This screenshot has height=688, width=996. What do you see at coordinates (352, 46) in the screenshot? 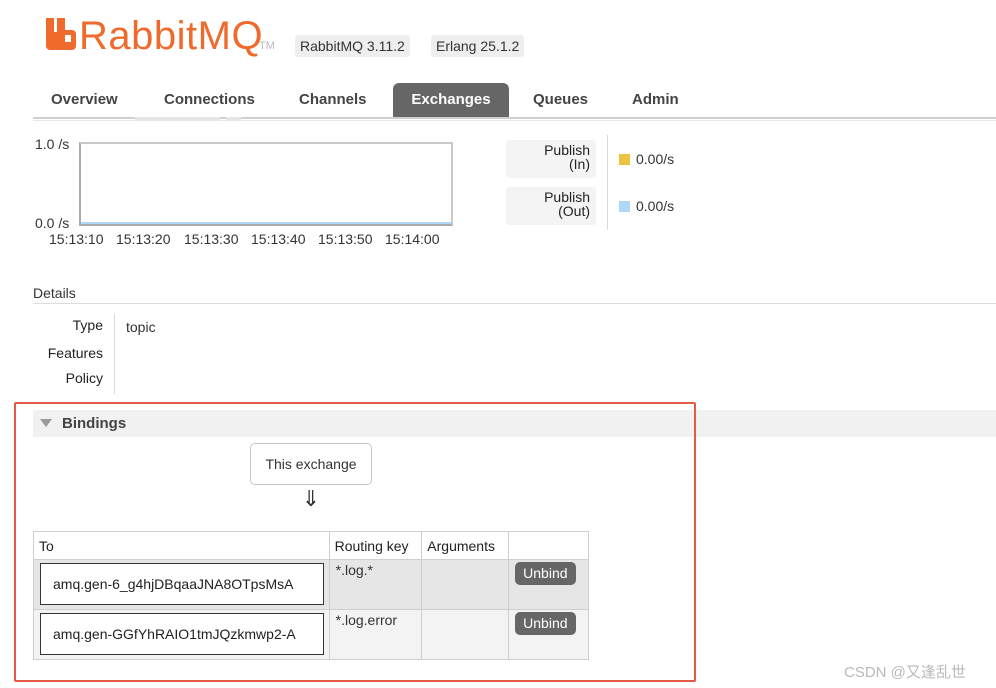
I see `version-badge: RabbitMQ 3.11.2` at bounding box center [352, 46].